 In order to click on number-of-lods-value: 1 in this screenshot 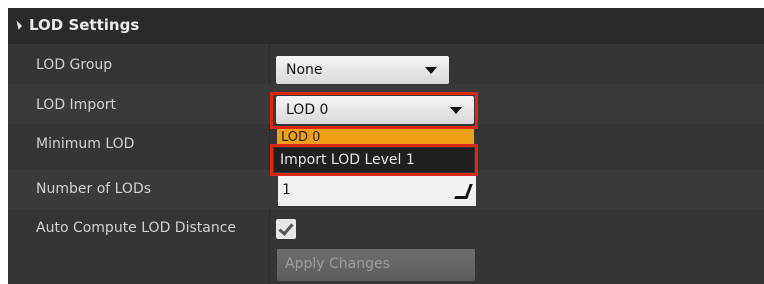, I will do `click(286, 190)`.